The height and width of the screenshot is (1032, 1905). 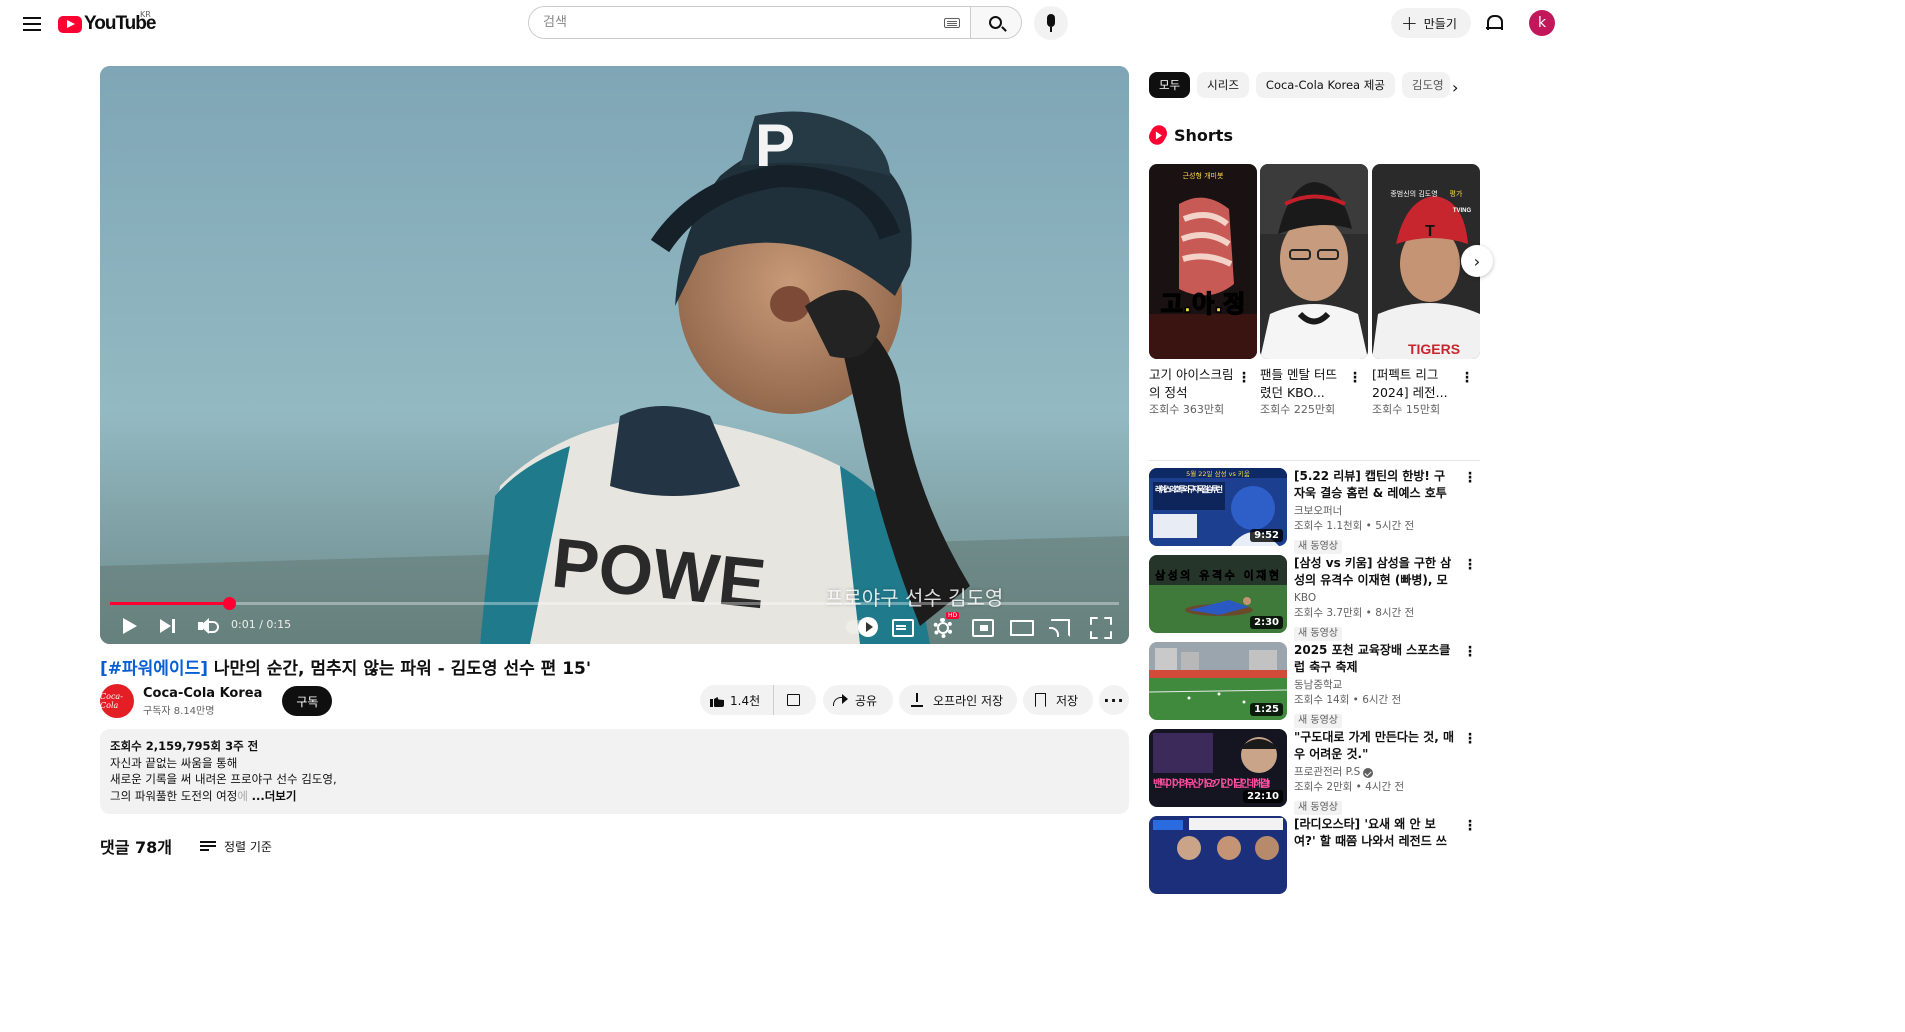 I want to click on shorts-icon, so click(x=1158, y=135).